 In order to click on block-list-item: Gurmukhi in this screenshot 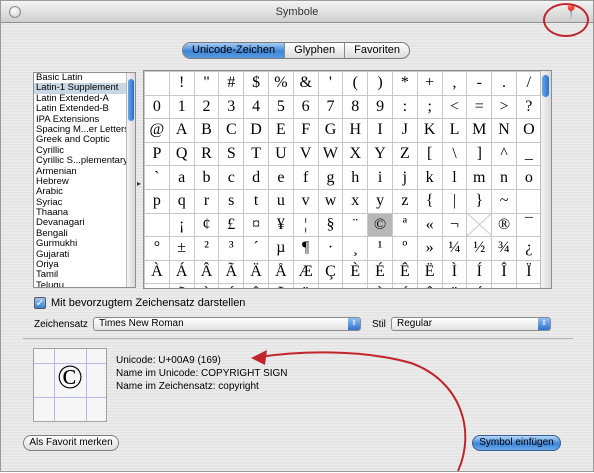, I will do `click(84, 244)`.